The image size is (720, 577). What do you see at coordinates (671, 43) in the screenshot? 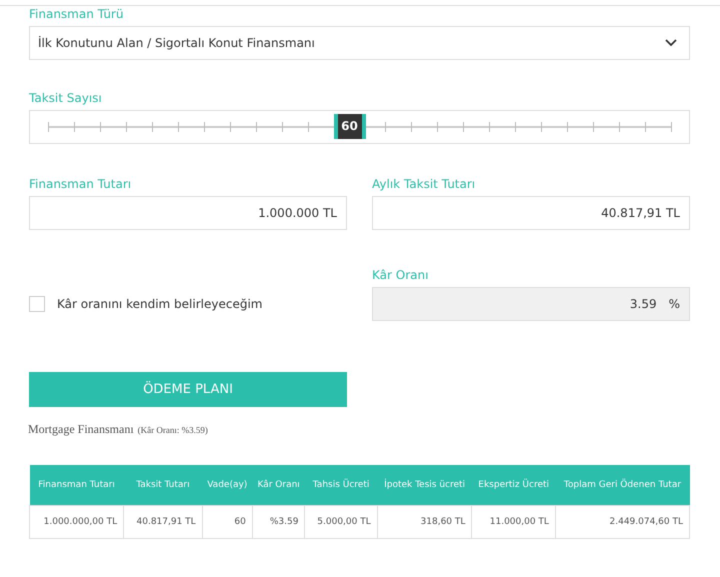
I see `chevron-down-icon` at bounding box center [671, 43].